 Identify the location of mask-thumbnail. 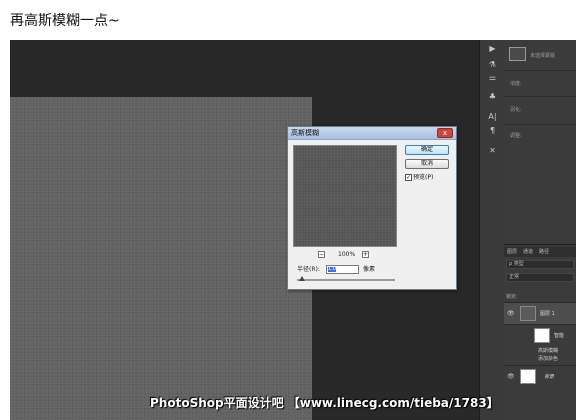
(517, 54).